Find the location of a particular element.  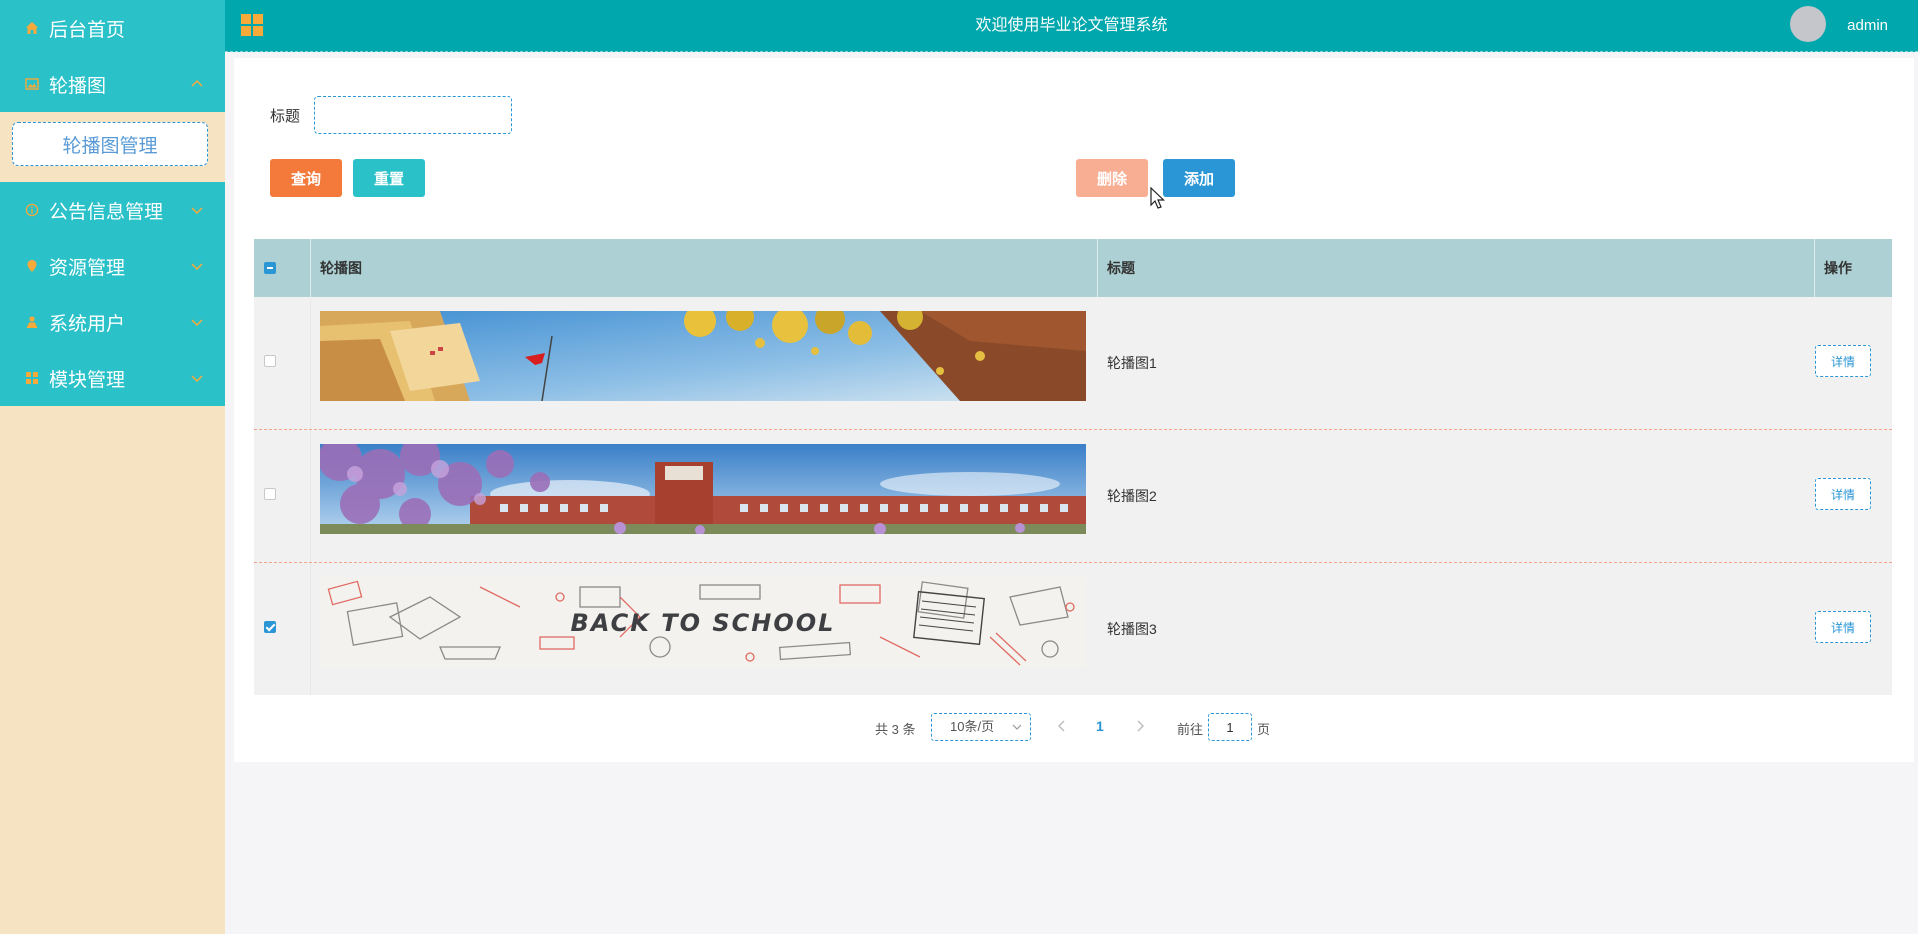

query-button: 查询 is located at coordinates (306, 178).